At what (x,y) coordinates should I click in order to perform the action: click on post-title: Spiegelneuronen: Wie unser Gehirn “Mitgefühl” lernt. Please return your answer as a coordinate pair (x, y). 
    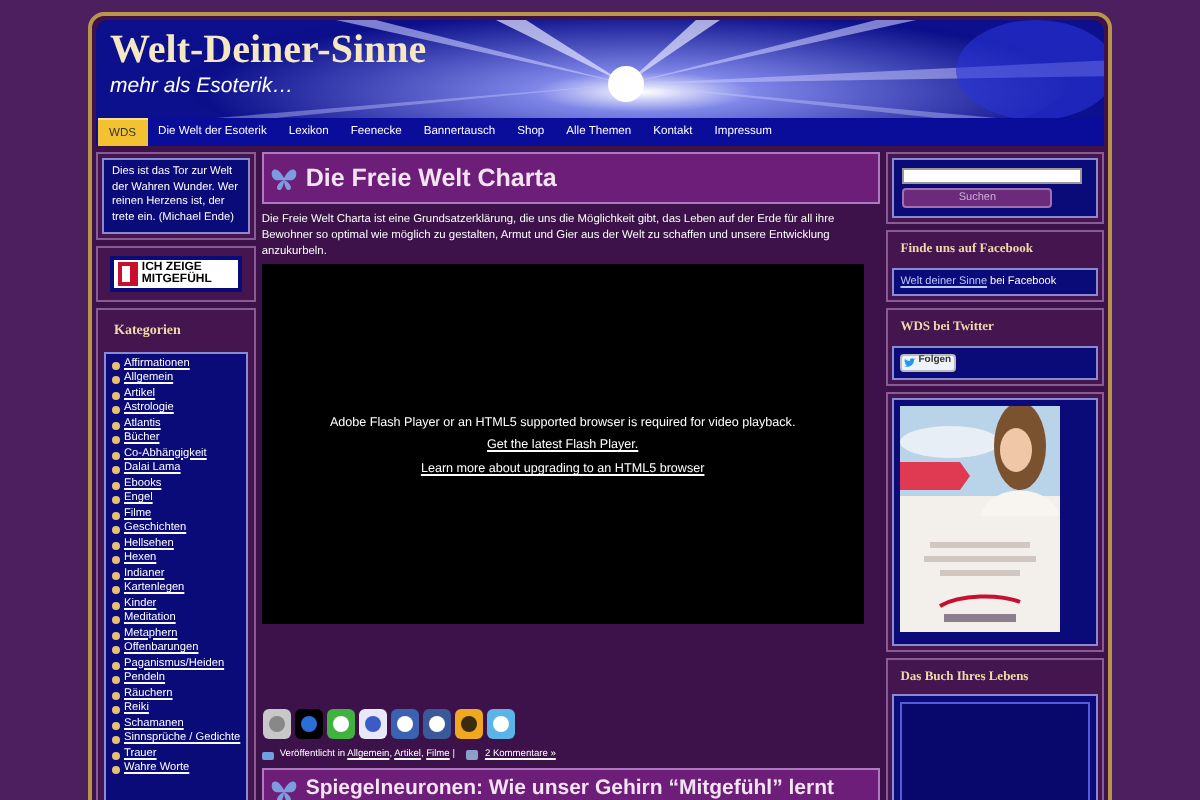
    Looking at the image, I should click on (570, 787).